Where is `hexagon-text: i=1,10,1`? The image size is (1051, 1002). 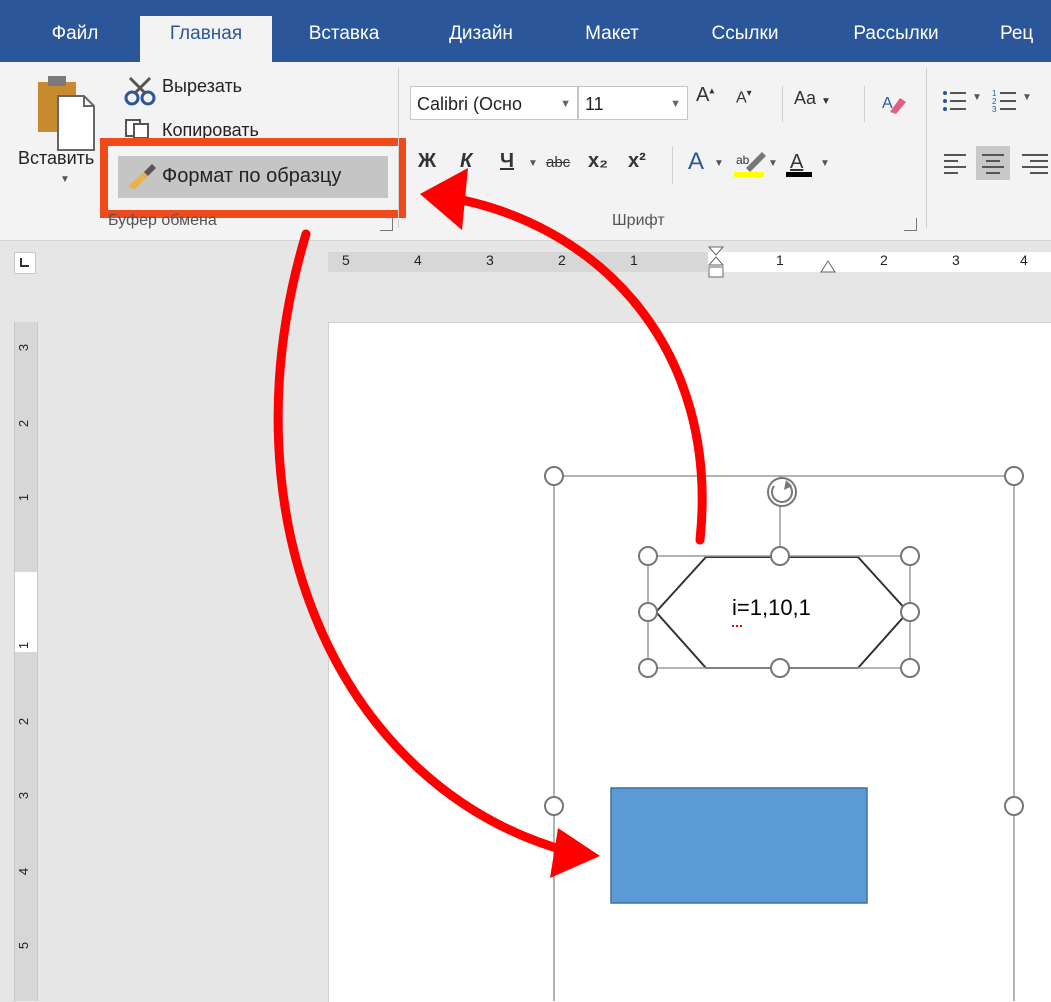
hexagon-text: i=1,10,1 is located at coordinates (771, 608).